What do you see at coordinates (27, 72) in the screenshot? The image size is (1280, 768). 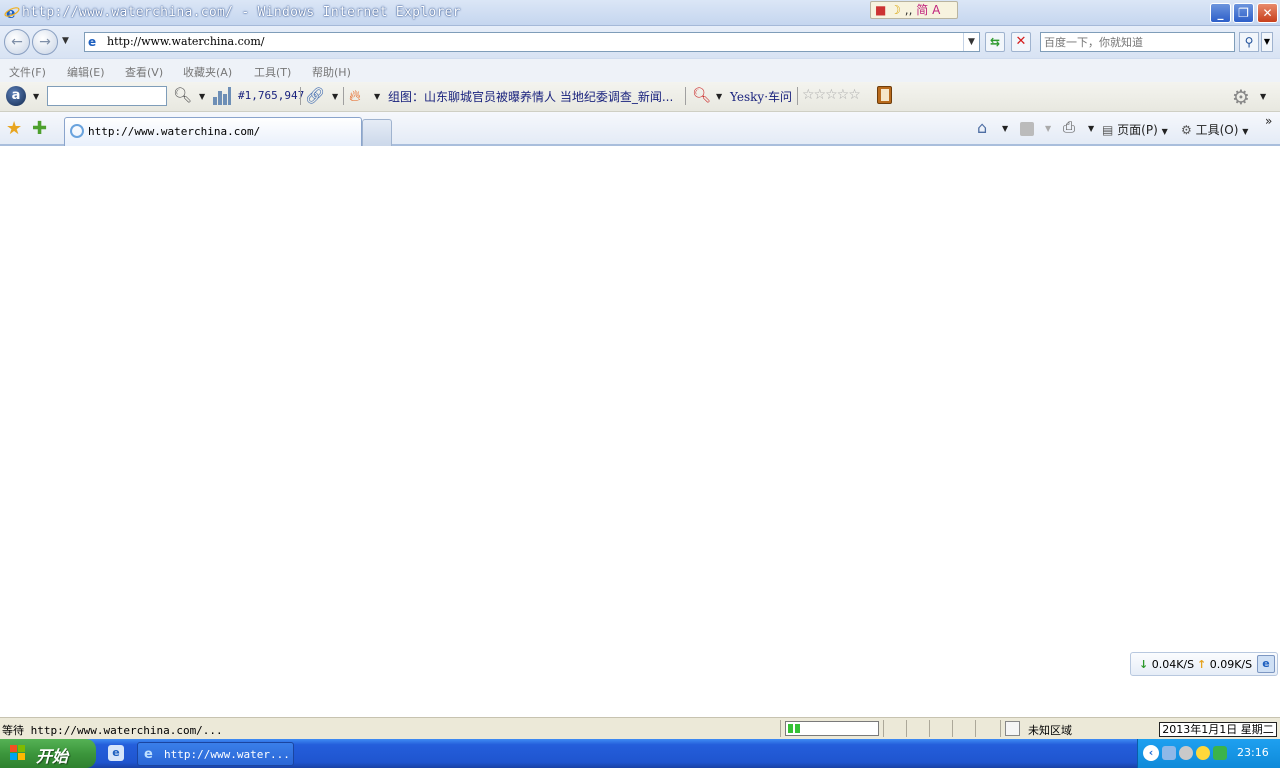 I see `menu-file: 文件(F)` at bounding box center [27, 72].